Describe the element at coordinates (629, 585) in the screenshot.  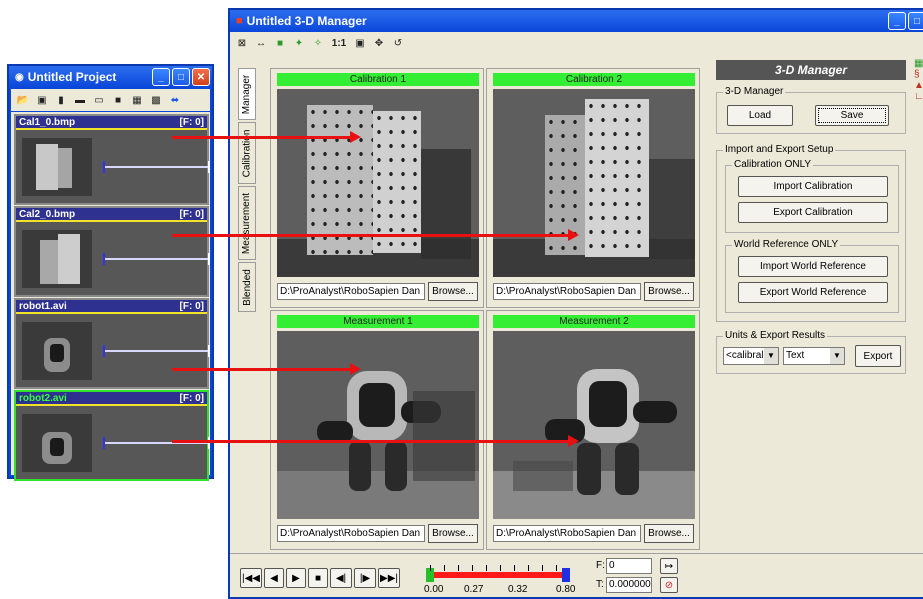
I see `time-field: 0.000000` at that location.